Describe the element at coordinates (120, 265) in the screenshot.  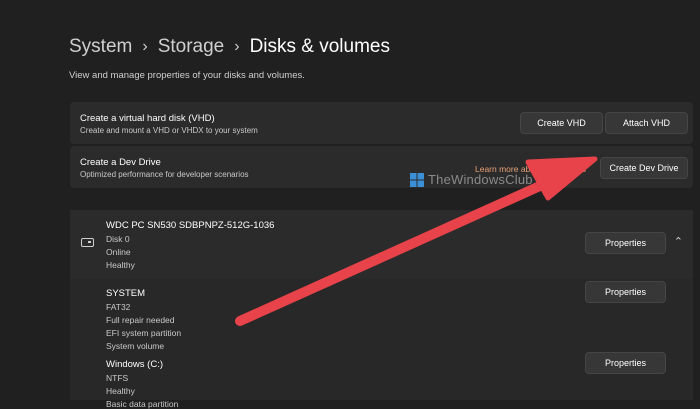
I see `disk-health: Healthy` at that location.